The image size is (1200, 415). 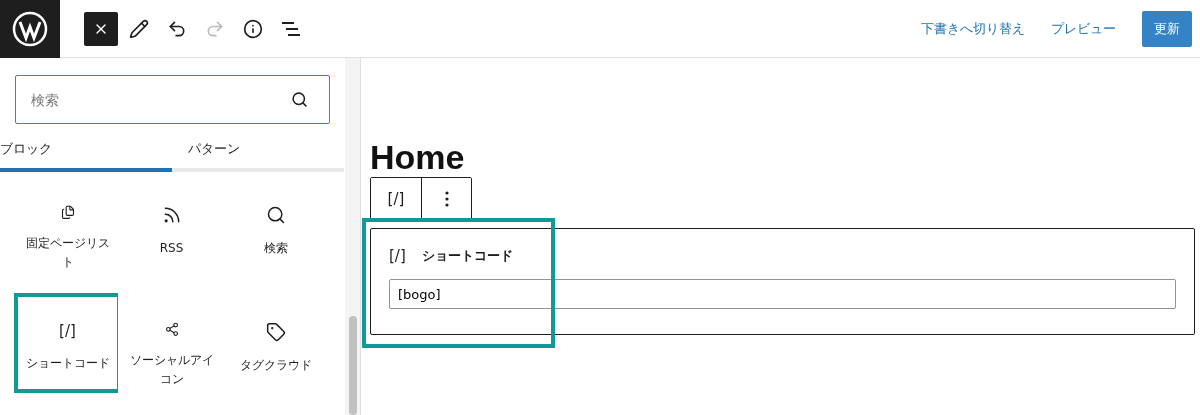 I want to click on close-button, so click(x=101, y=28).